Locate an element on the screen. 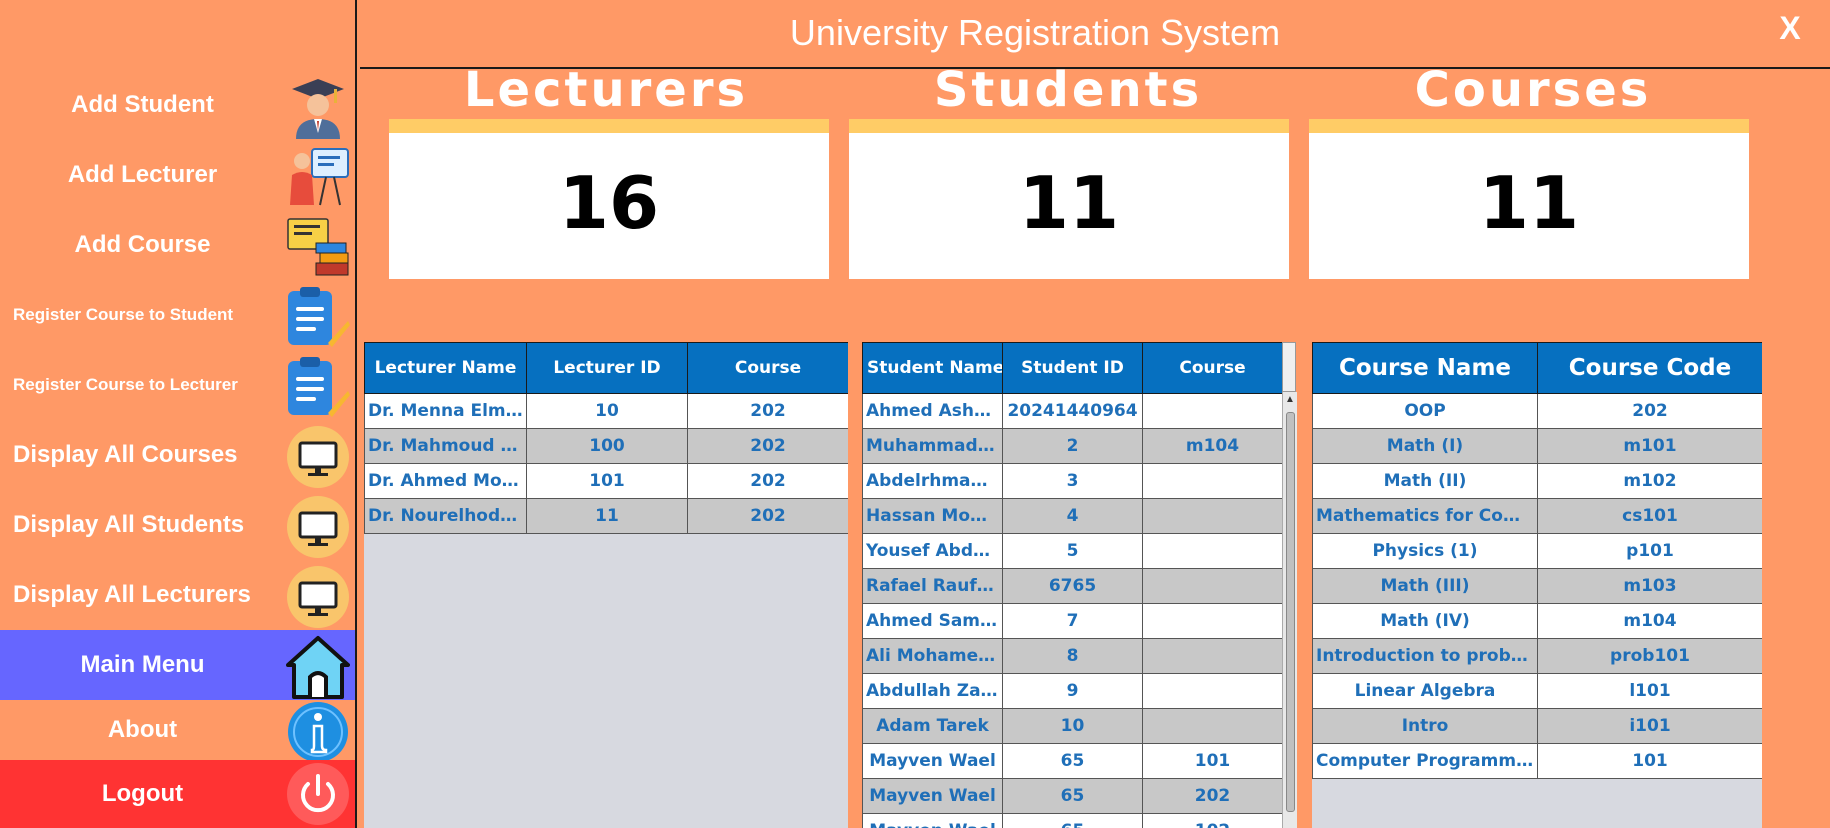 This screenshot has width=1830, height=828. table-row: Abdelrhman ... 3 is located at coordinates (1072, 481).